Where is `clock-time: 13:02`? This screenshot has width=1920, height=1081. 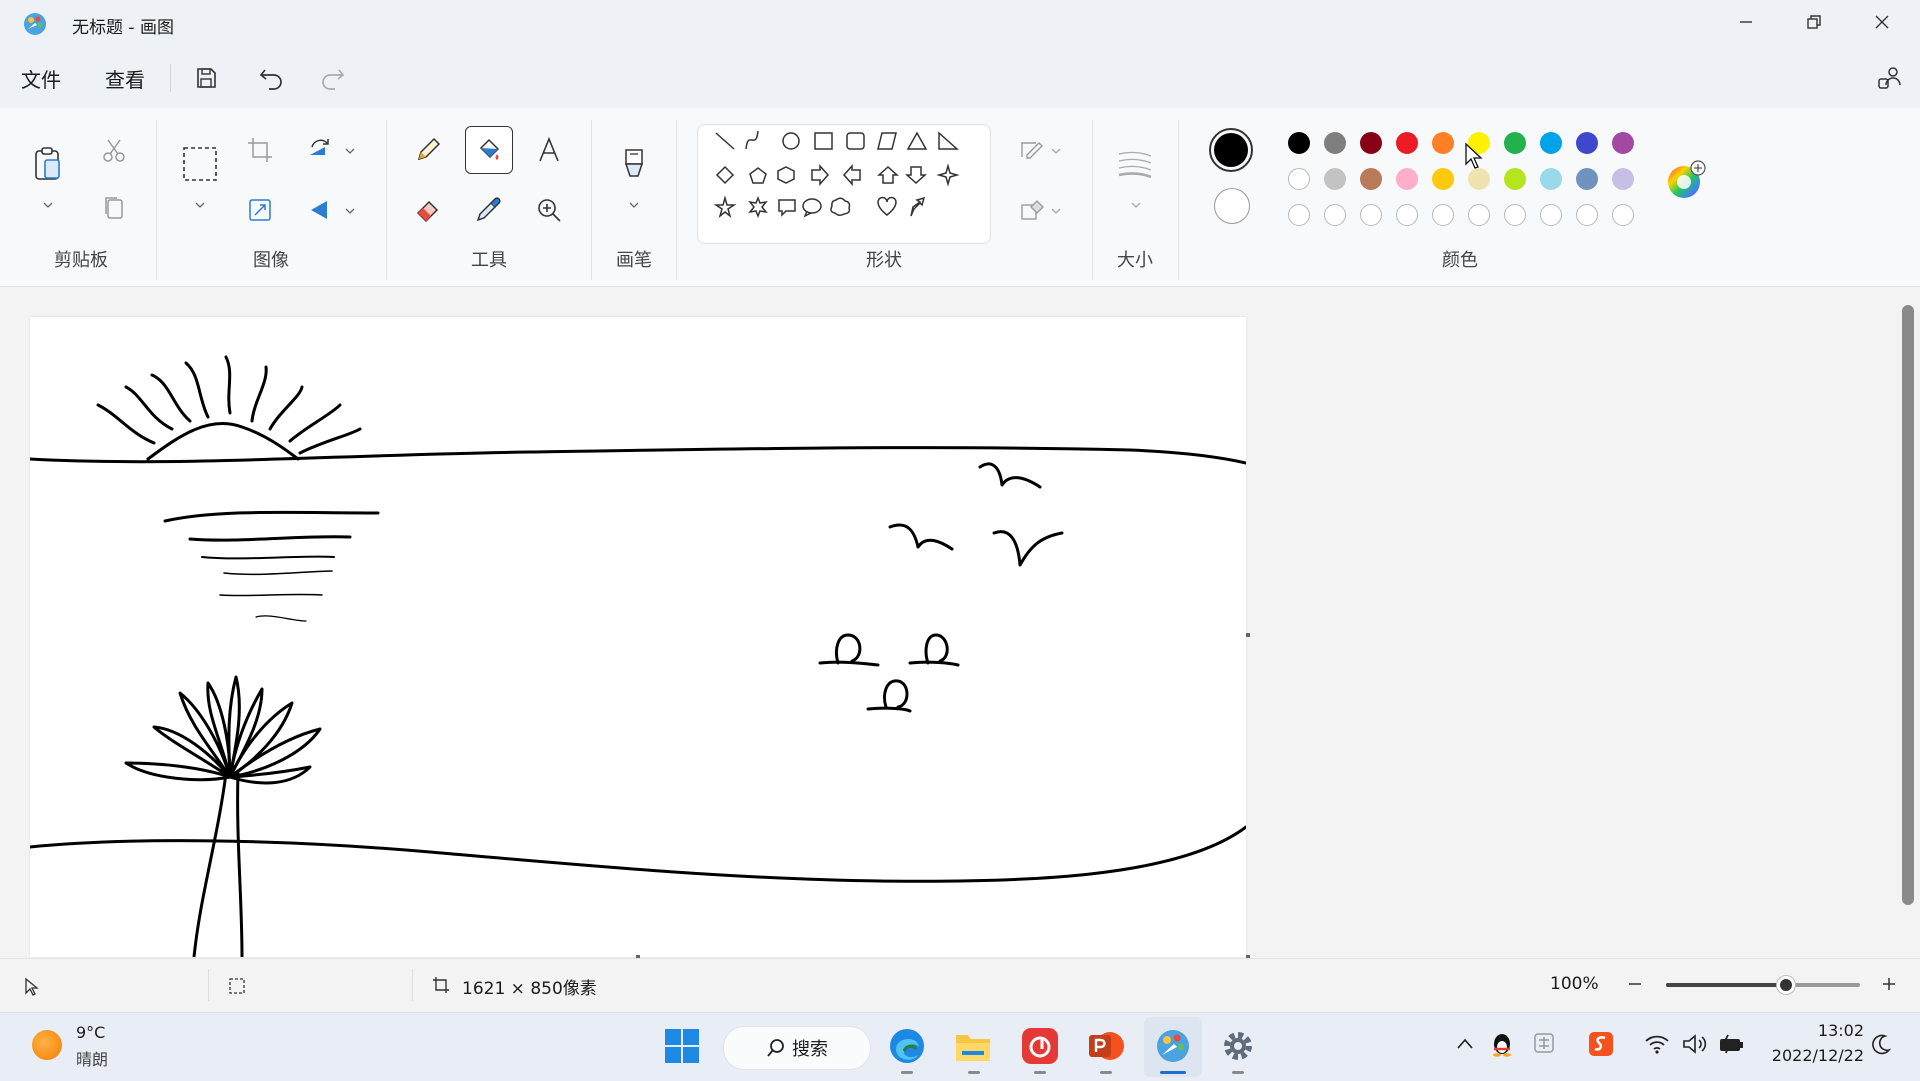 clock-time: 13:02 is located at coordinates (1814, 1030).